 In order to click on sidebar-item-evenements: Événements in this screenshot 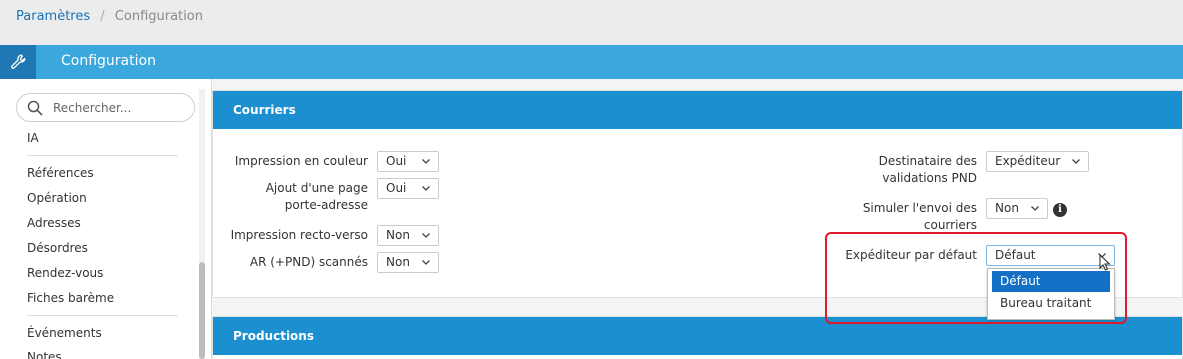, I will do `click(64, 333)`.